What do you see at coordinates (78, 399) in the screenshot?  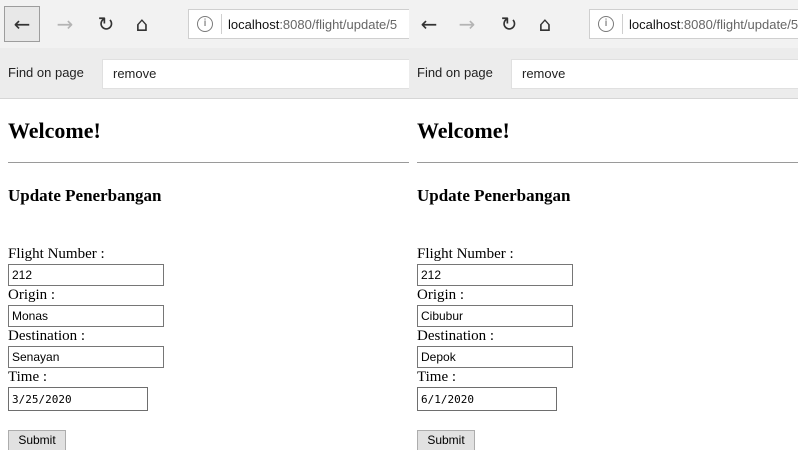 I see `time-input: 3/25/2020` at bounding box center [78, 399].